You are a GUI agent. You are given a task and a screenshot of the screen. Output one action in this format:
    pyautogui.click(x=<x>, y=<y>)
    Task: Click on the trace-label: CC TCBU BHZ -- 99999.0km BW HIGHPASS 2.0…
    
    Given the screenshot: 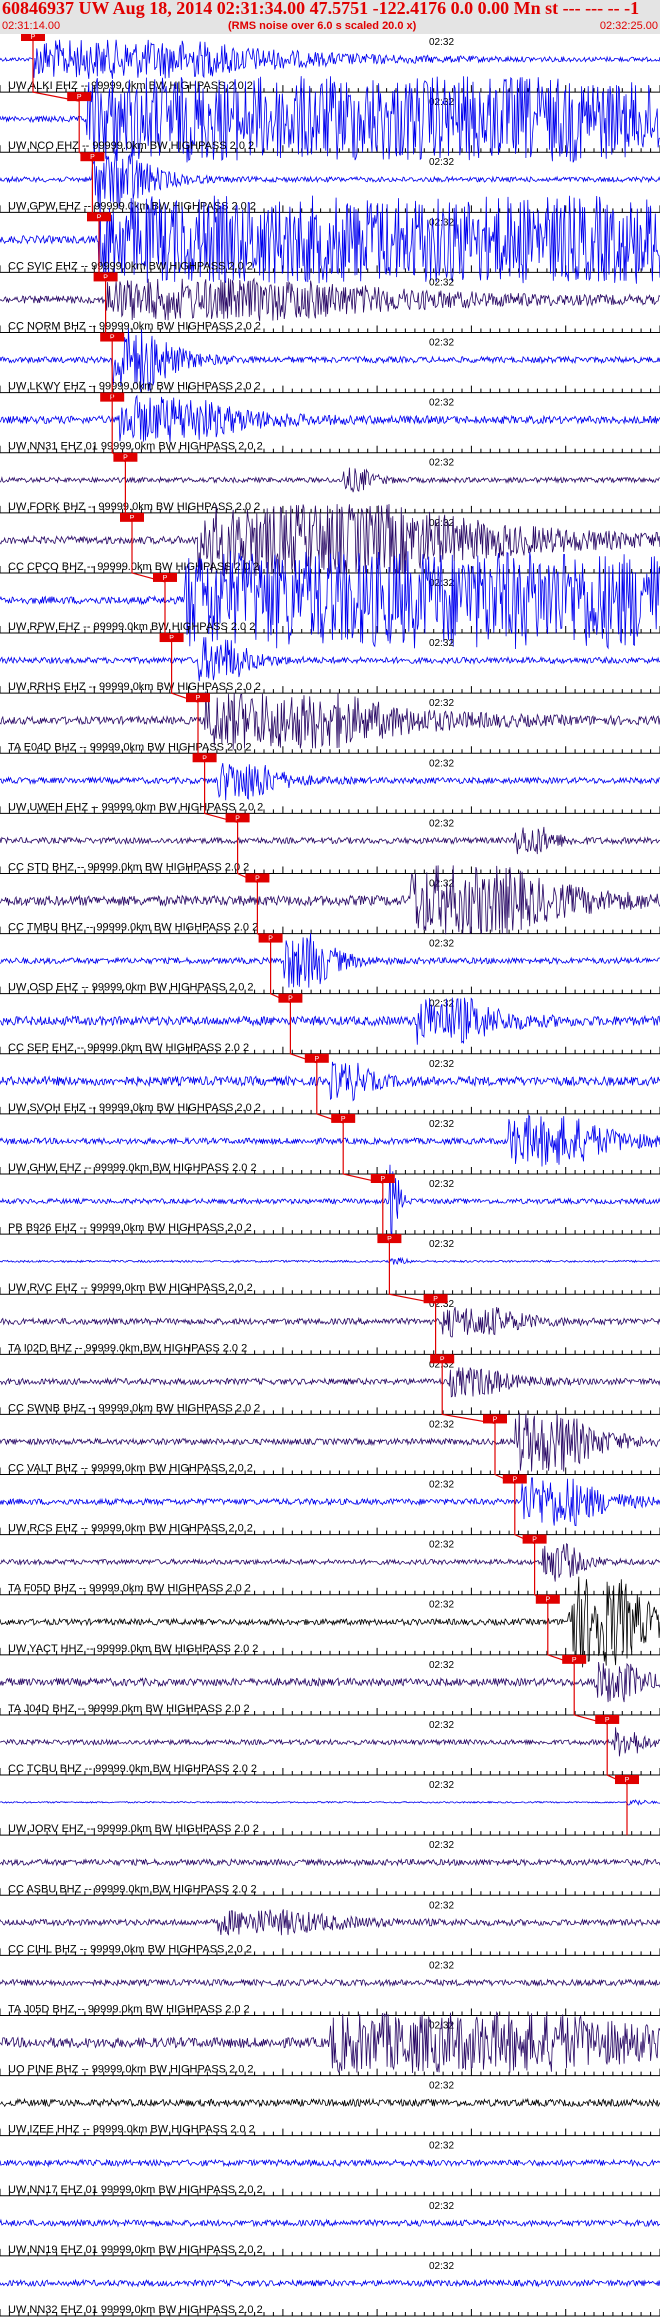 What is the action you would take?
    pyautogui.click(x=132, y=1769)
    